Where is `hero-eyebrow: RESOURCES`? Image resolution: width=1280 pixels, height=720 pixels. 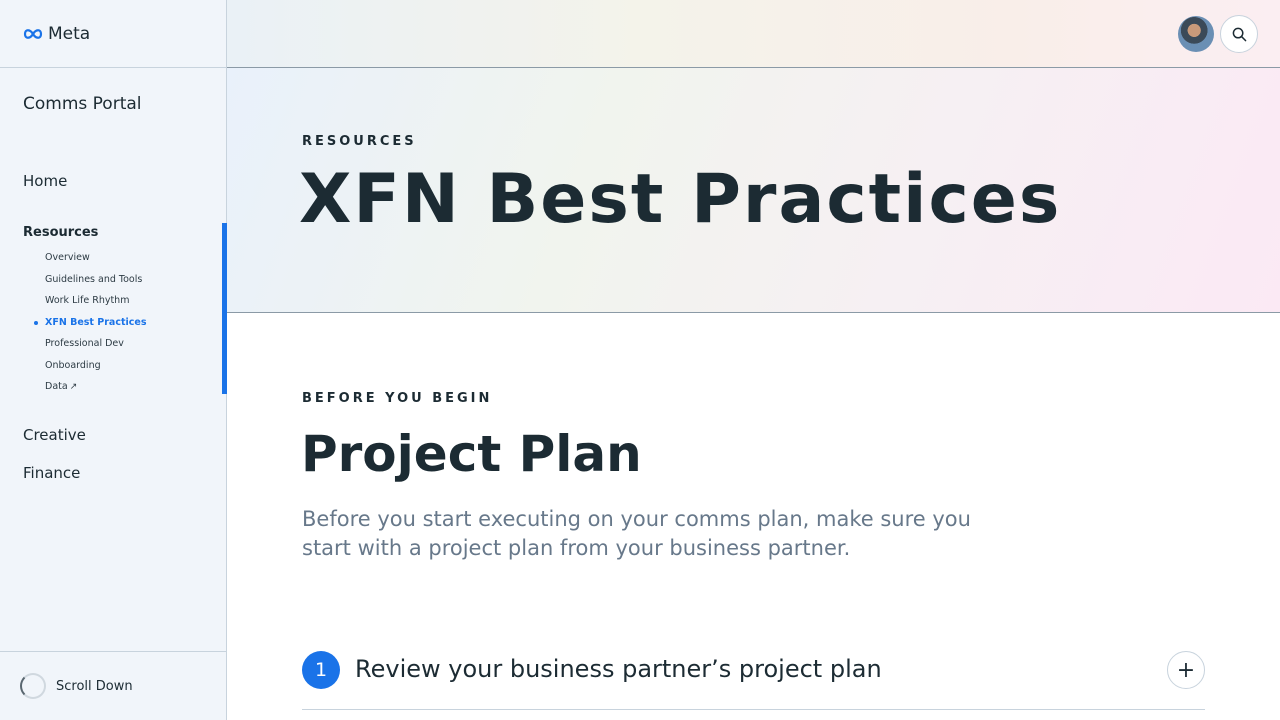
hero-eyebrow: RESOURCES is located at coordinates (359, 141).